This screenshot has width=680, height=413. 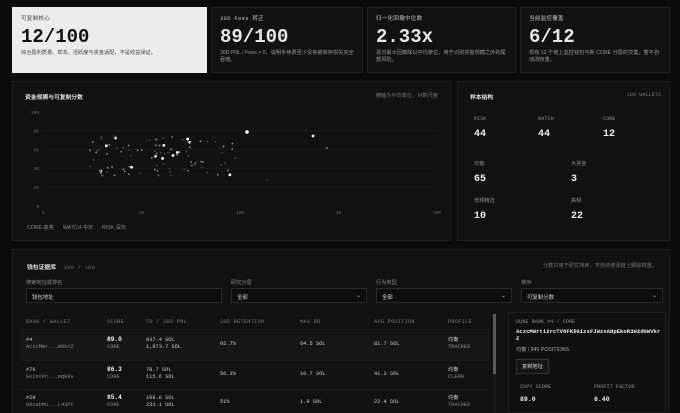 I want to click on tier-select: 全部 ⌄, so click(x=299, y=295).